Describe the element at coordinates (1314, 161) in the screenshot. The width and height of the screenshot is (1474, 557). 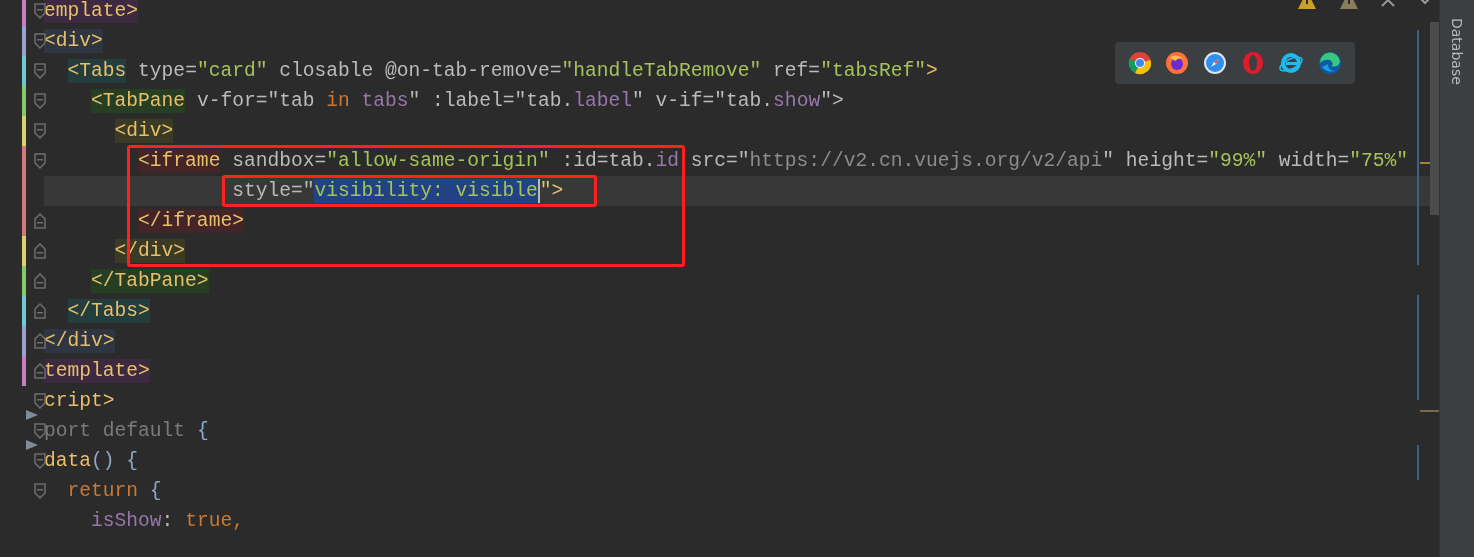
I see `code-token: width=` at that location.